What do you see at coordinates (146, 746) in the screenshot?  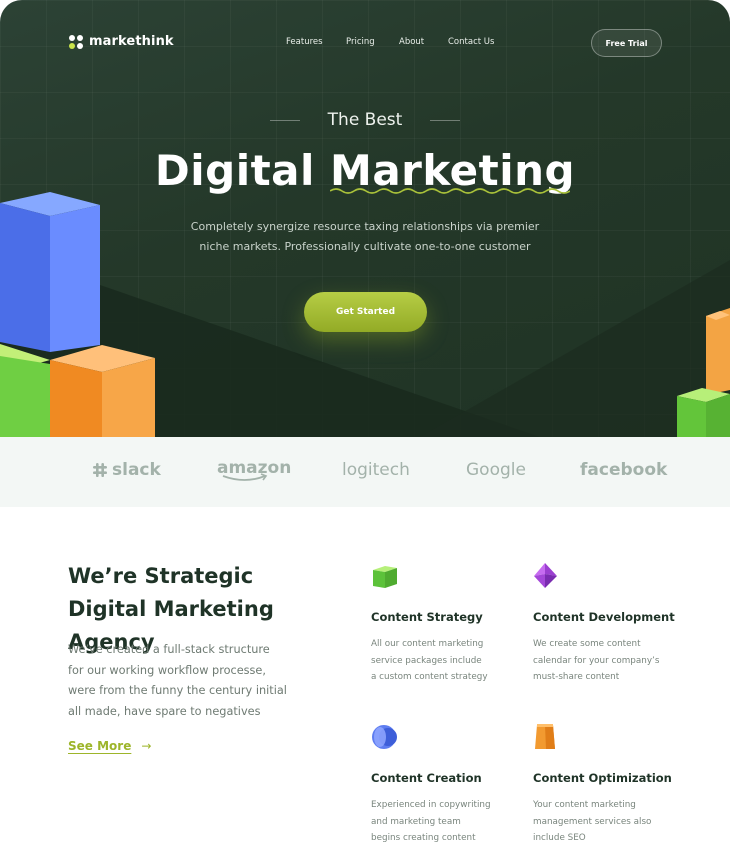 I see `arrow-right-icon: →` at bounding box center [146, 746].